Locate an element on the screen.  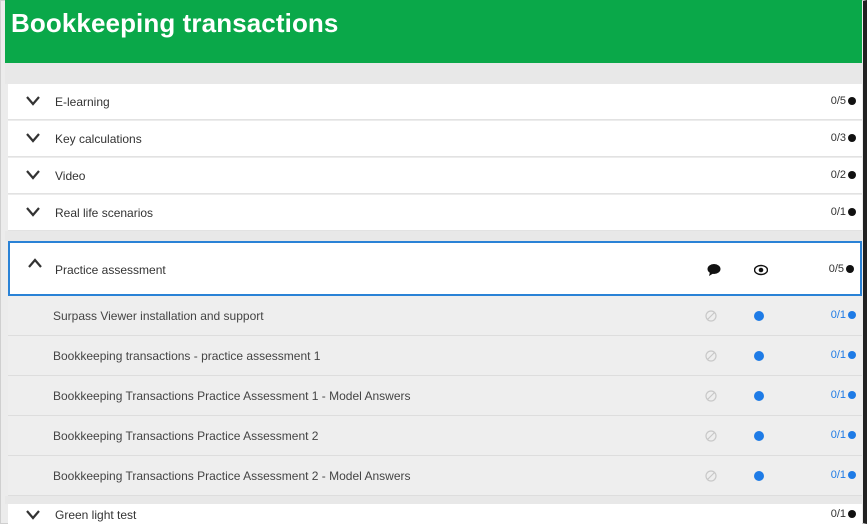
section-progress: 0/3 is located at coordinates (843, 138).